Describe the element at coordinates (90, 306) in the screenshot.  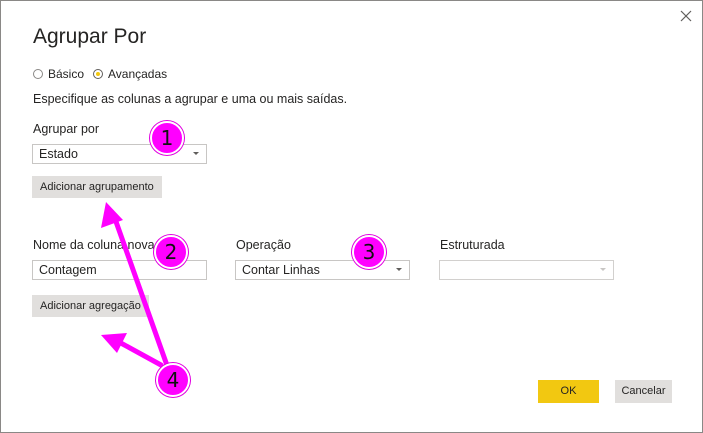
I see `add-aggregation-button: Adicionar agregação` at that location.